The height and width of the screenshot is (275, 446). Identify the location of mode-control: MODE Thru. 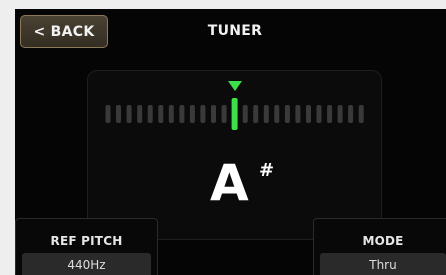
(379, 246).